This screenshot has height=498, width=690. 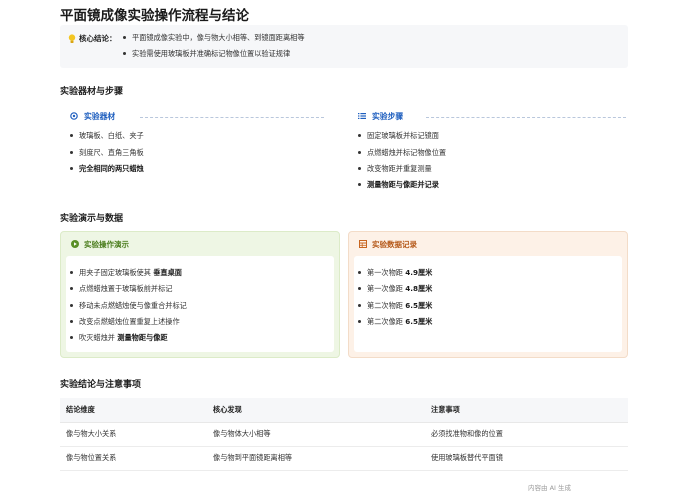 What do you see at coordinates (316, 434) in the screenshot?
I see `table-cell: 像与物体大小相等` at bounding box center [316, 434].